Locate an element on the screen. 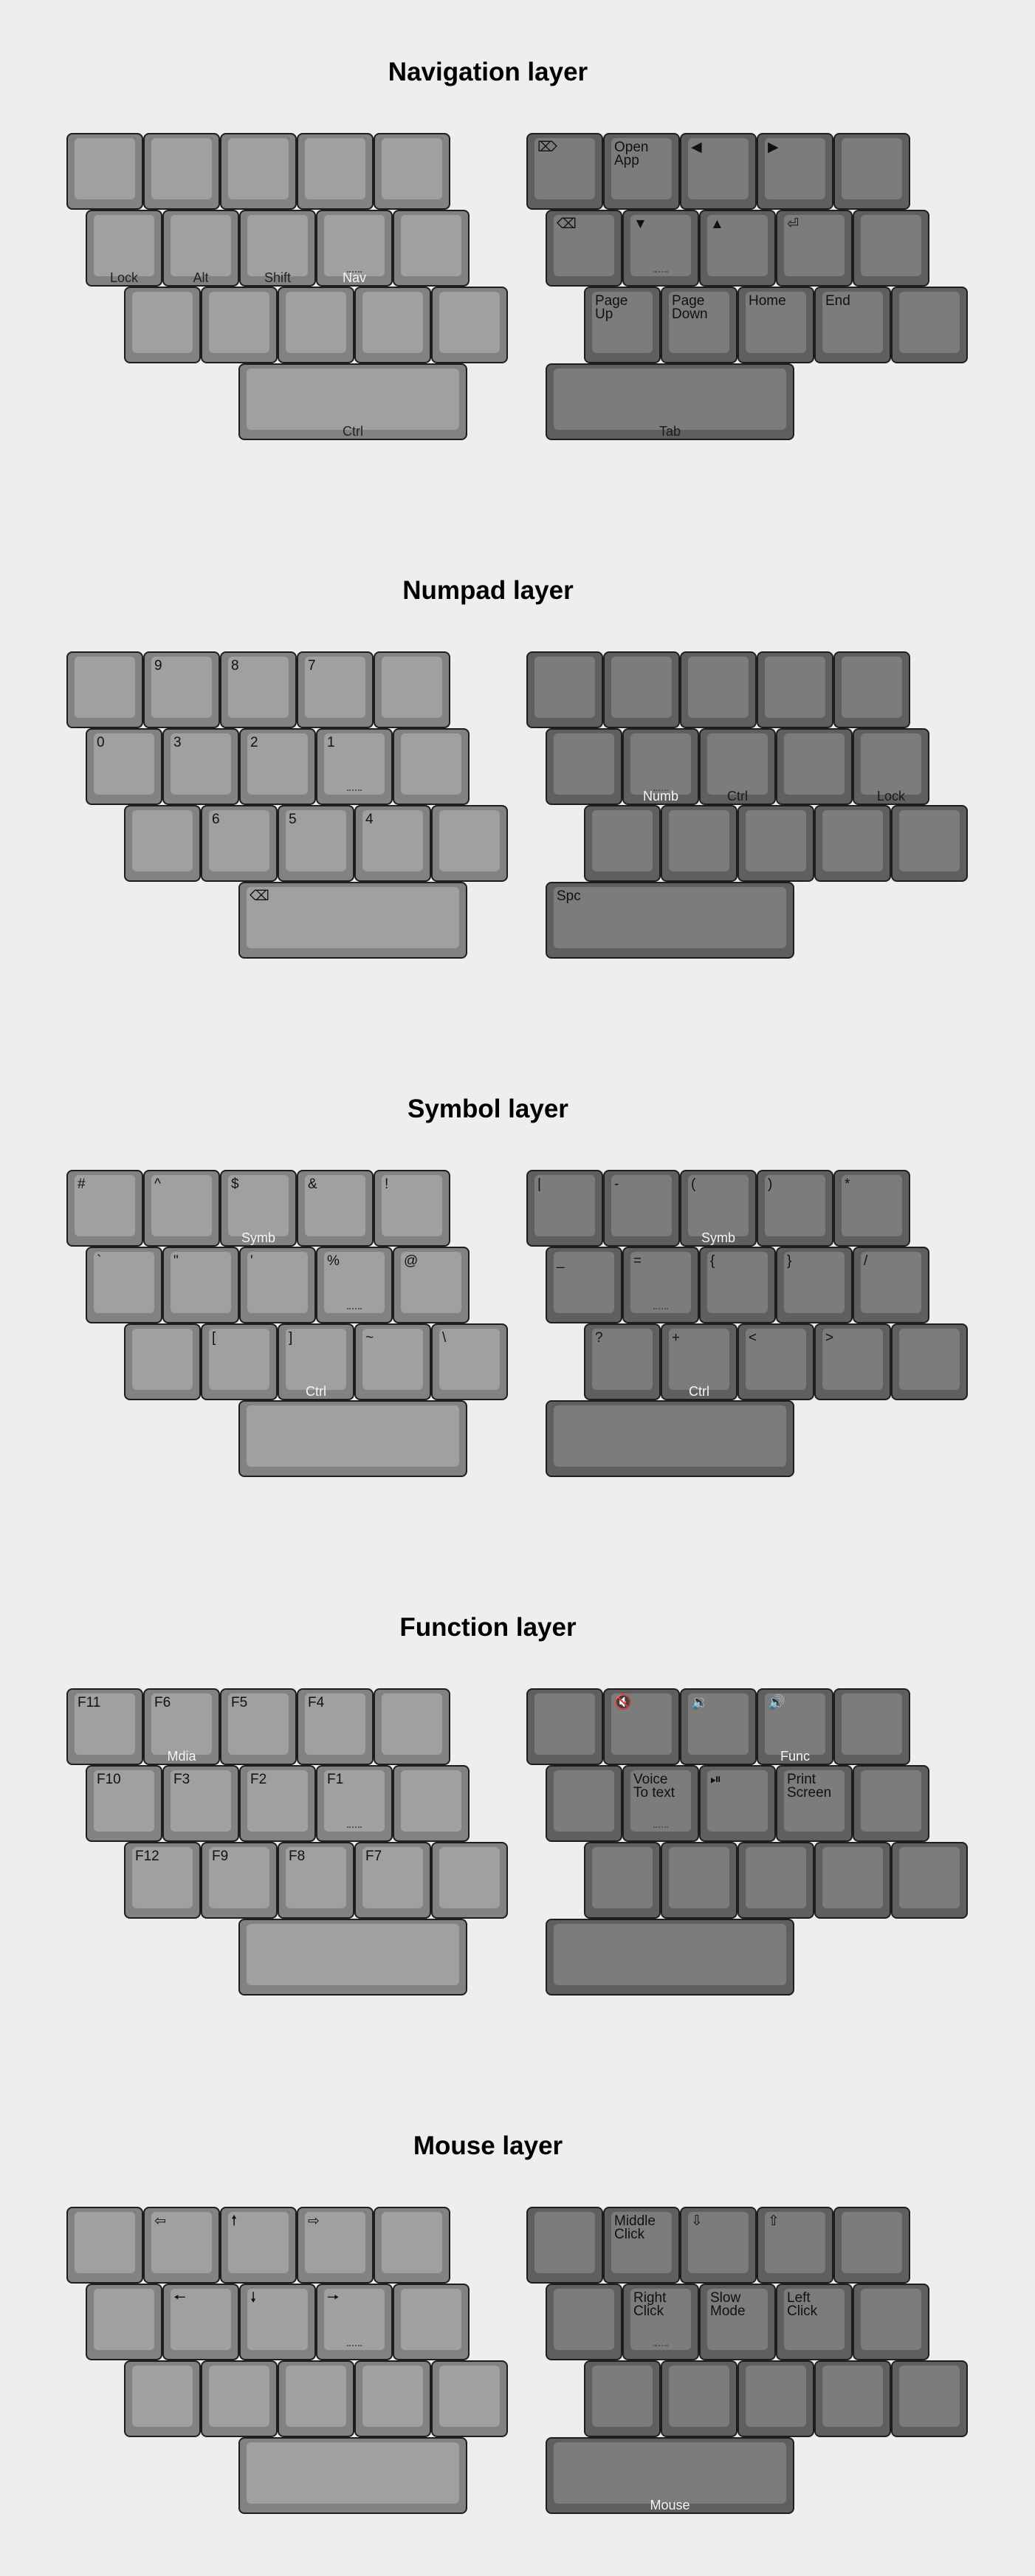  key-legend: 🔉 is located at coordinates (700, 1702).